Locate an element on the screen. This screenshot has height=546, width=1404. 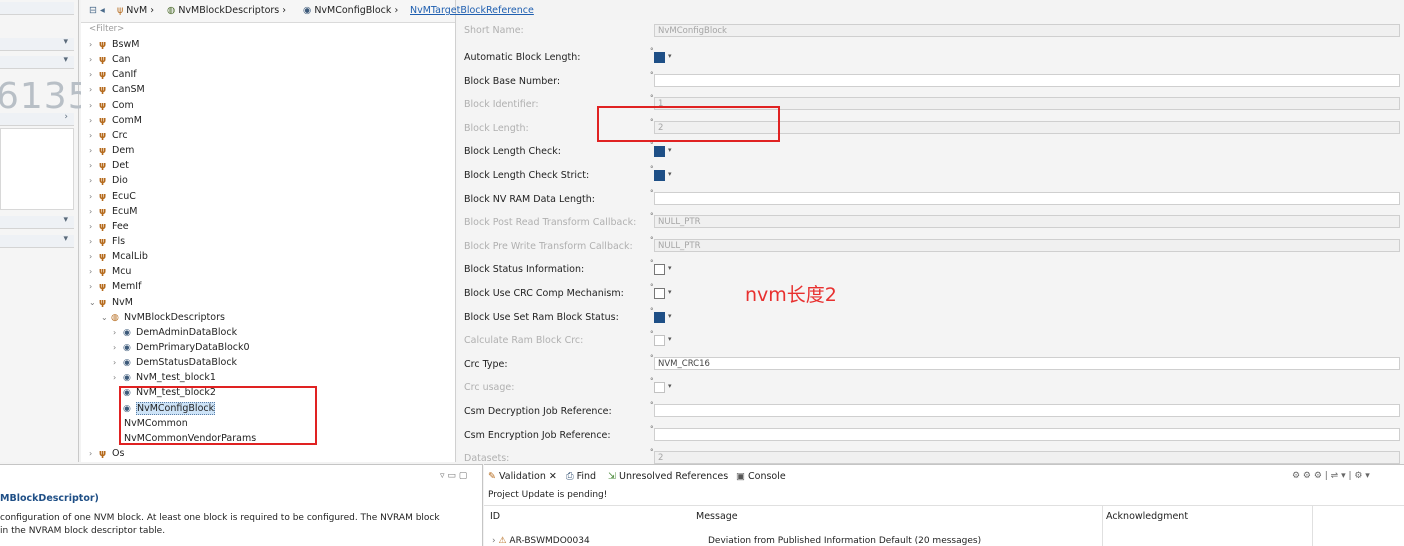
tree-item-block: › ◉ DemAdminDataBlock is located at coordinates (175, 332).